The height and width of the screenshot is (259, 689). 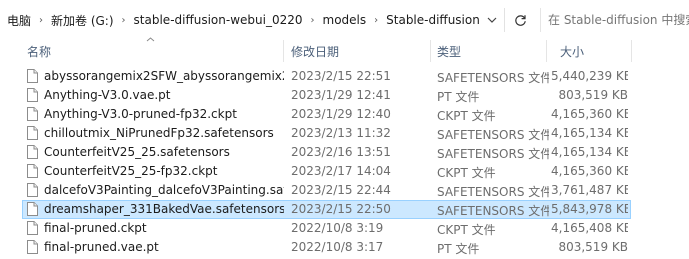 What do you see at coordinates (164, 209) in the screenshot?
I see `file-name: dreamshaper_331BakedVae.safetensors` at bounding box center [164, 209].